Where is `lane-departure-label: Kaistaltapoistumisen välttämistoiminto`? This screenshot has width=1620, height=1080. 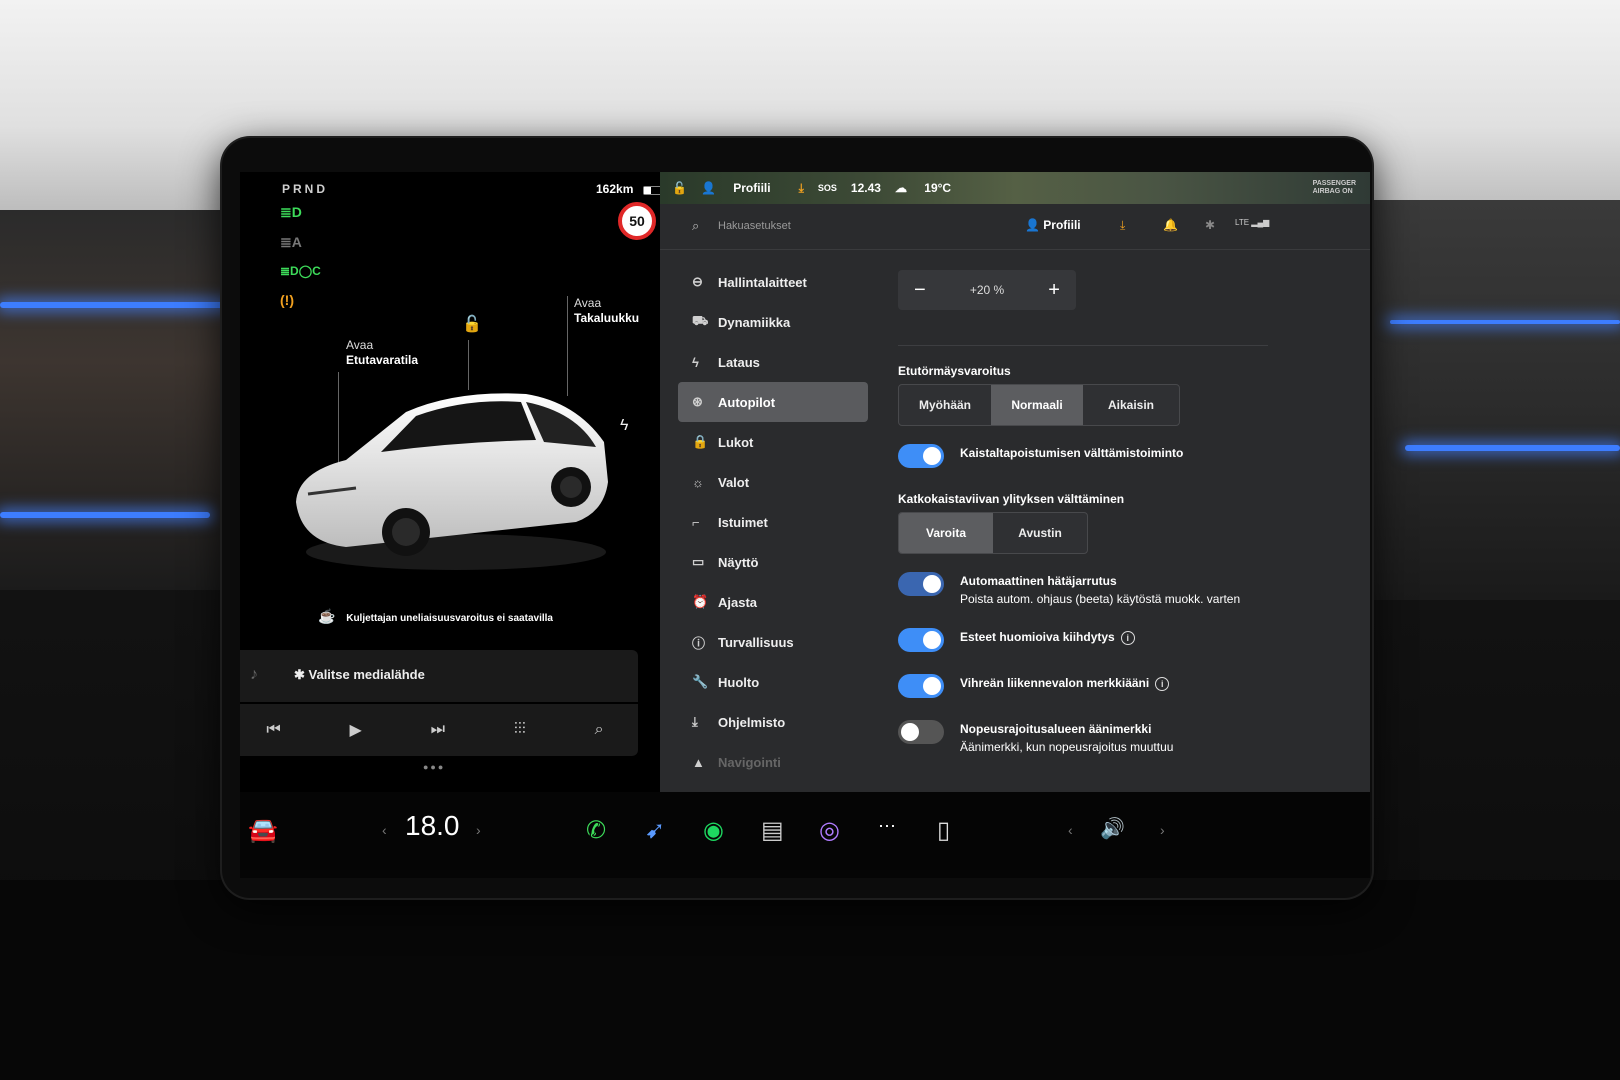
lane-departure-label: Kaistaltapoistumisen välttämistoiminto is located at coordinates (1072, 453).